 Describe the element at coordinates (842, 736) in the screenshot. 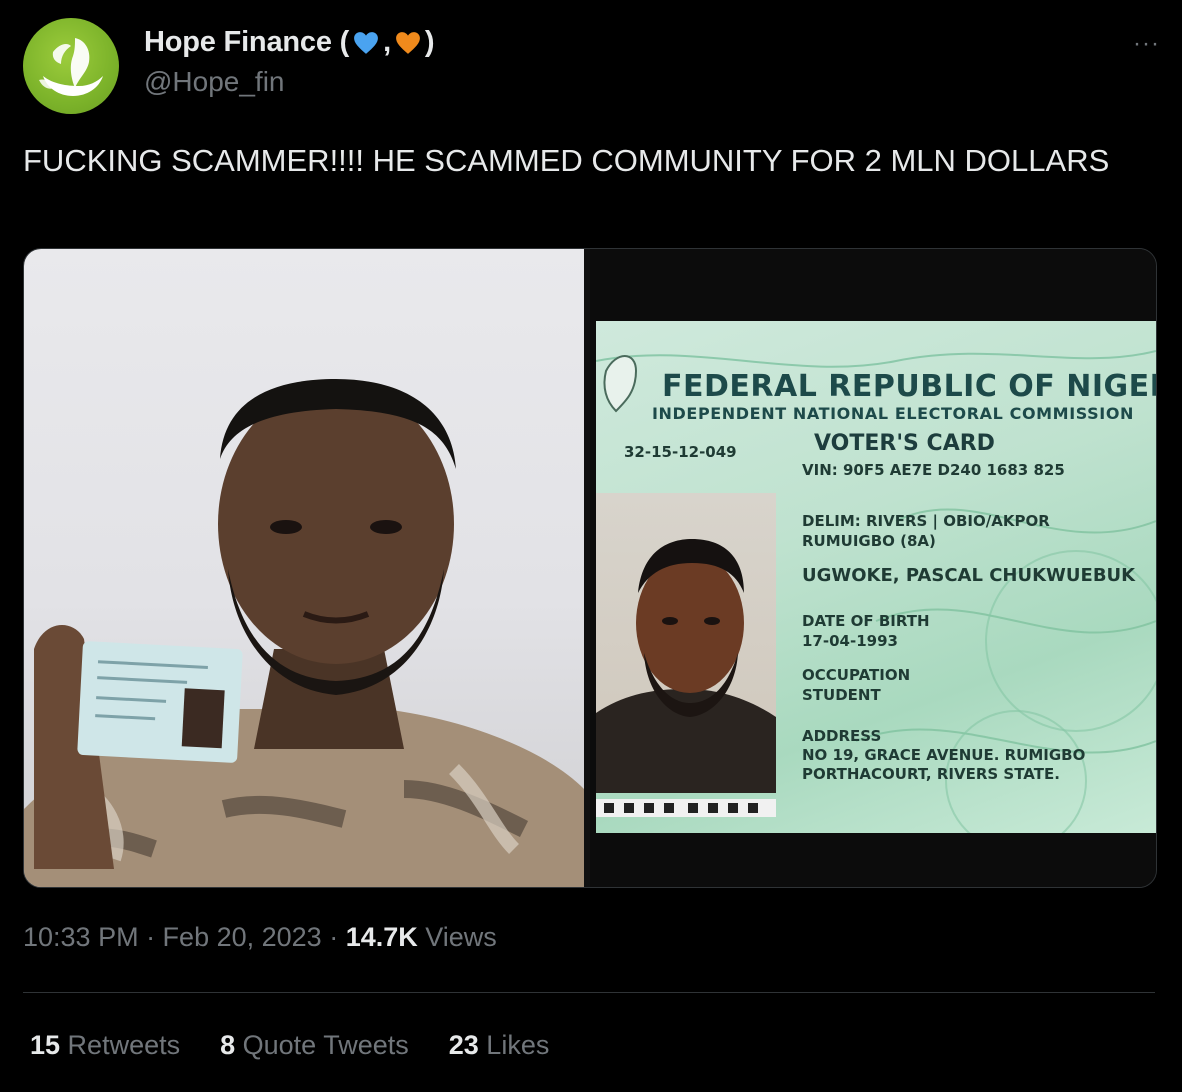

I see `card-address-label: ADDRESS` at that location.